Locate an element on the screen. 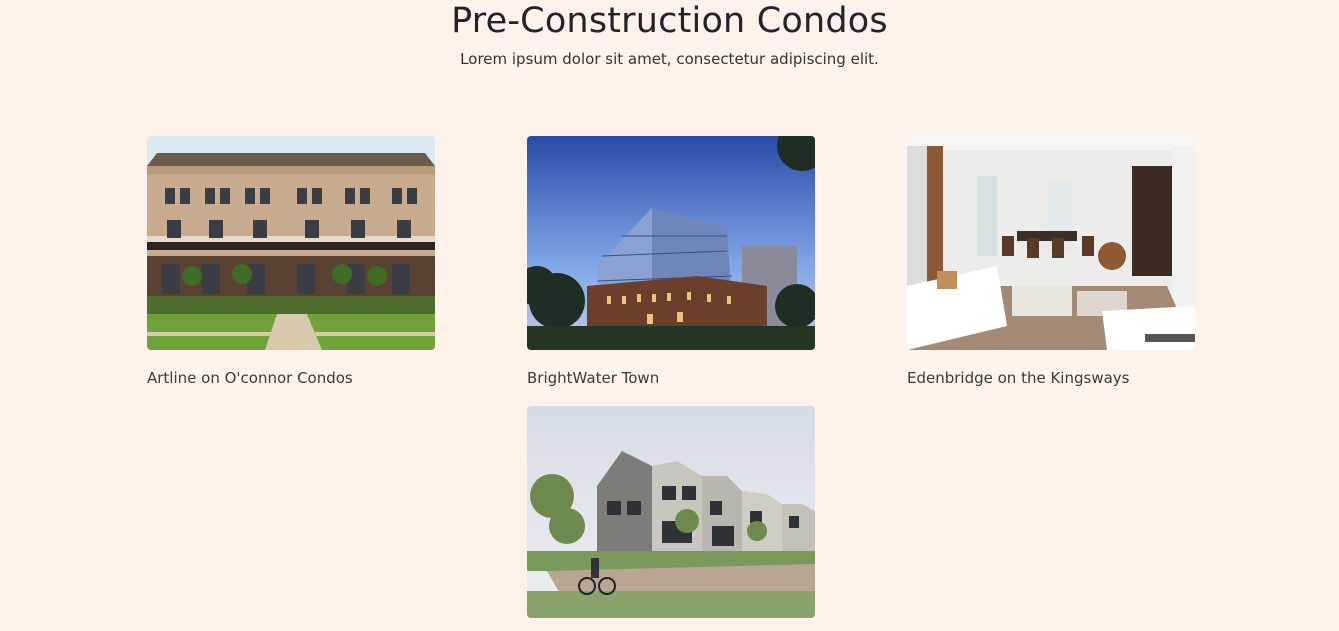 The height and width of the screenshot is (631, 1339). modern-townhomes-street-image is located at coordinates (671, 512).